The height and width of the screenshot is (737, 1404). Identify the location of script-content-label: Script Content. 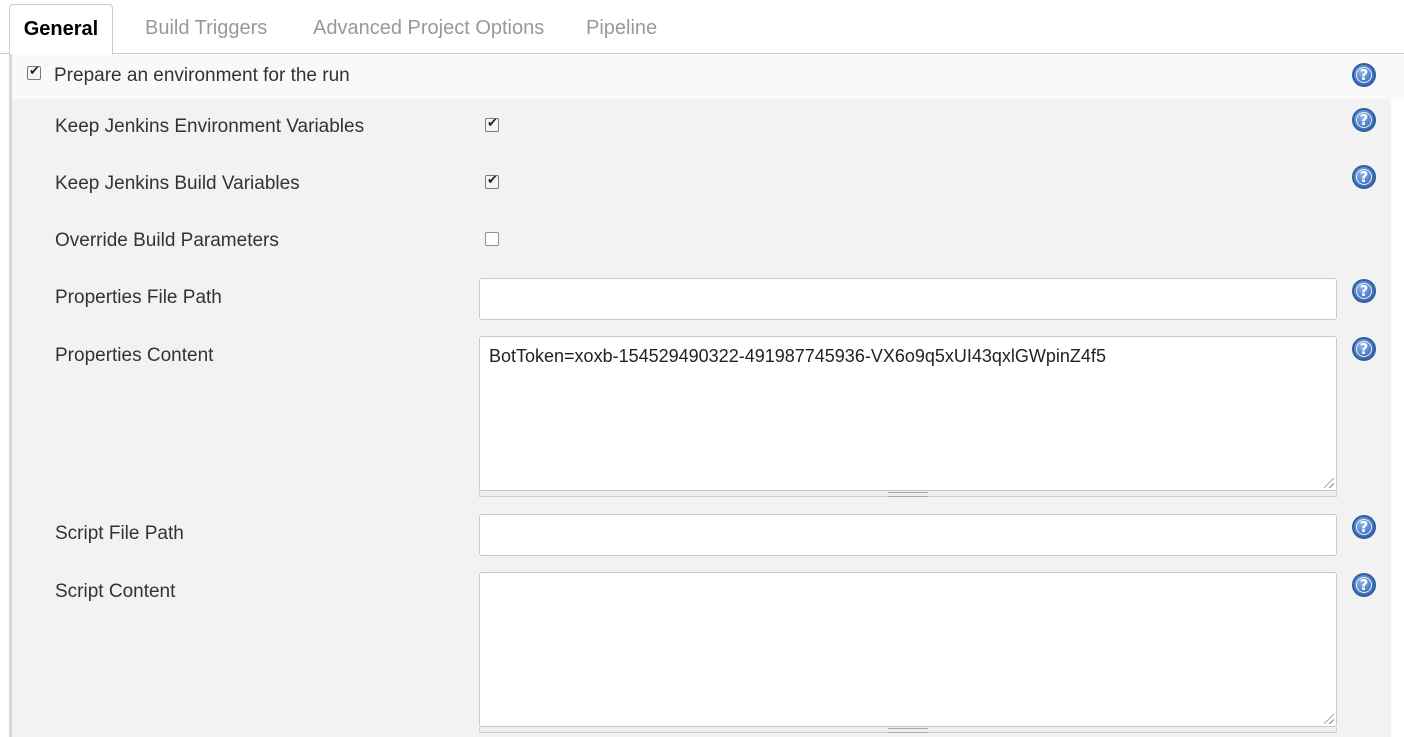
(115, 591).